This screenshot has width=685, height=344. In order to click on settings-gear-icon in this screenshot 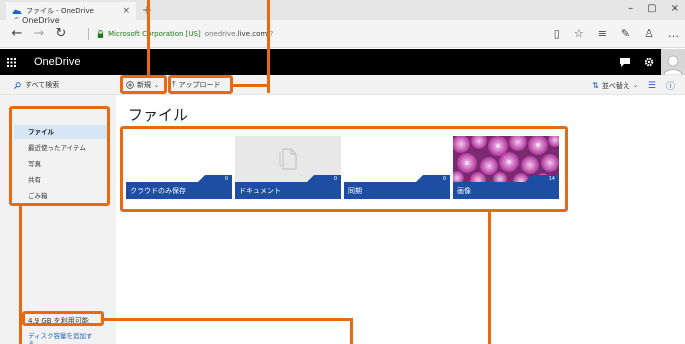, I will do `click(649, 62)`.